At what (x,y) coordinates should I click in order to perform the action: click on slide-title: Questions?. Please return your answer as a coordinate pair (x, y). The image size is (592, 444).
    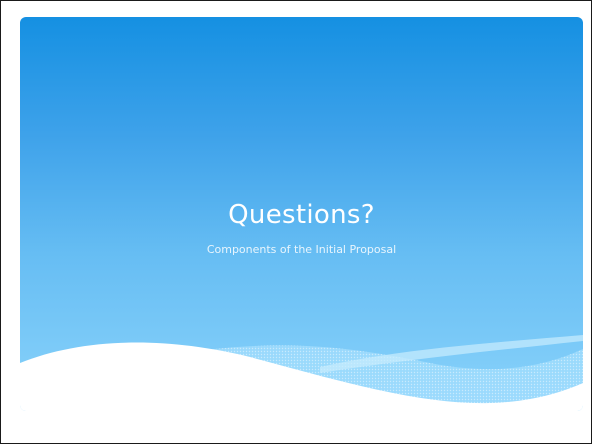
    Looking at the image, I should click on (301, 215).